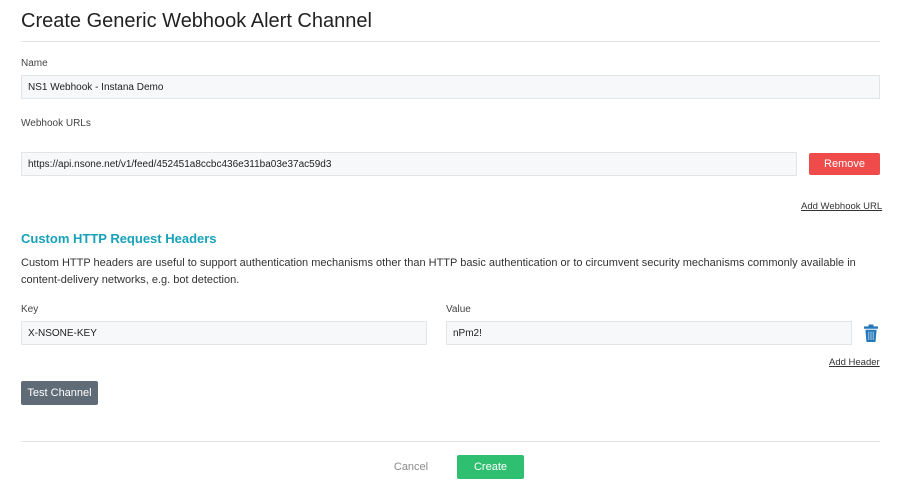  I want to click on header-value-input, so click(649, 333).